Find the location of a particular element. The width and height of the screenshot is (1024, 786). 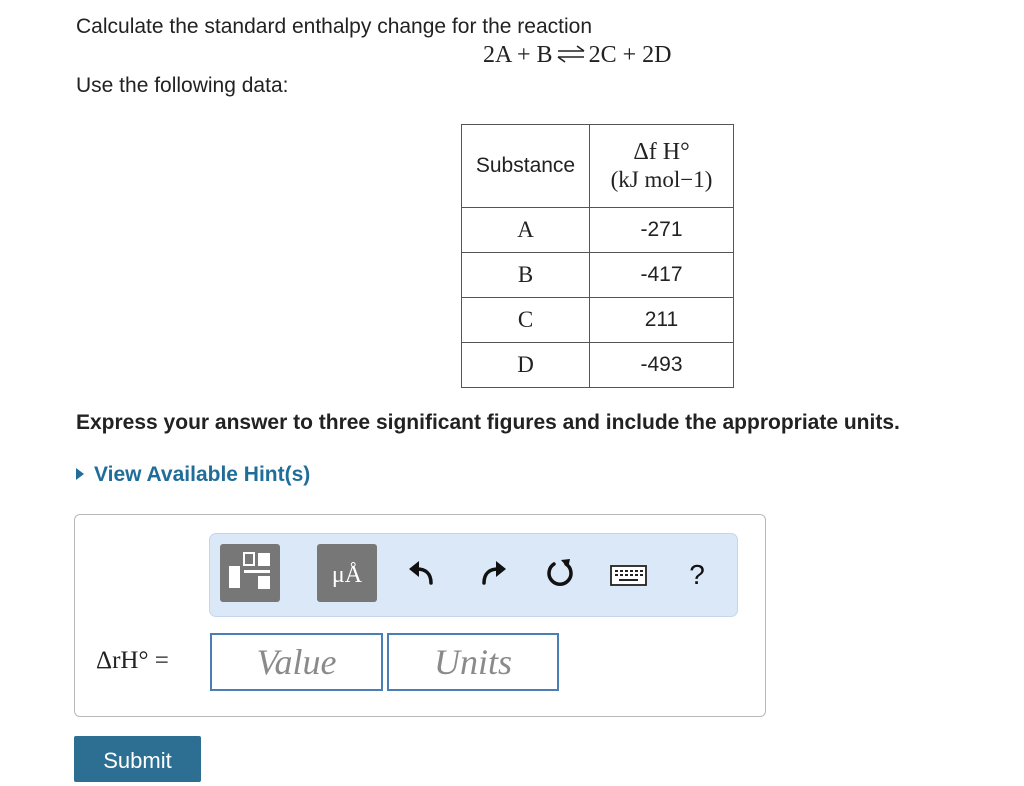

redo-button is located at coordinates (493, 573).